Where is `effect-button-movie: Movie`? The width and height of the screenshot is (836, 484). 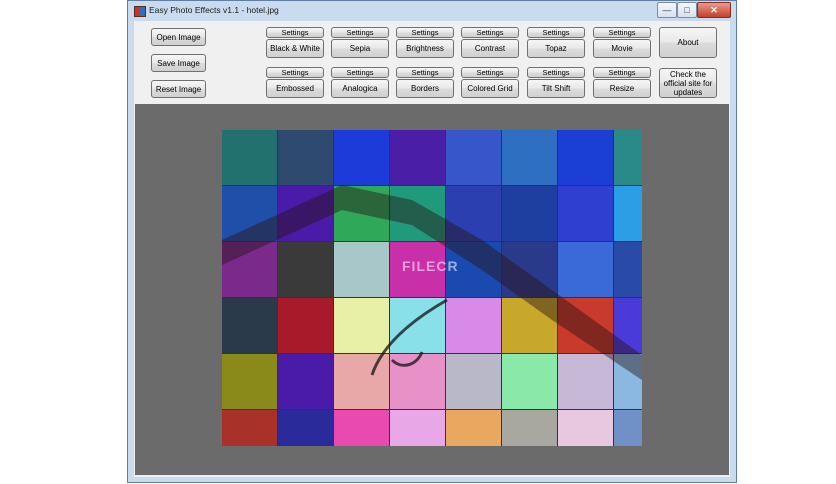 effect-button-movie: Movie is located at coordinates (622, 48).